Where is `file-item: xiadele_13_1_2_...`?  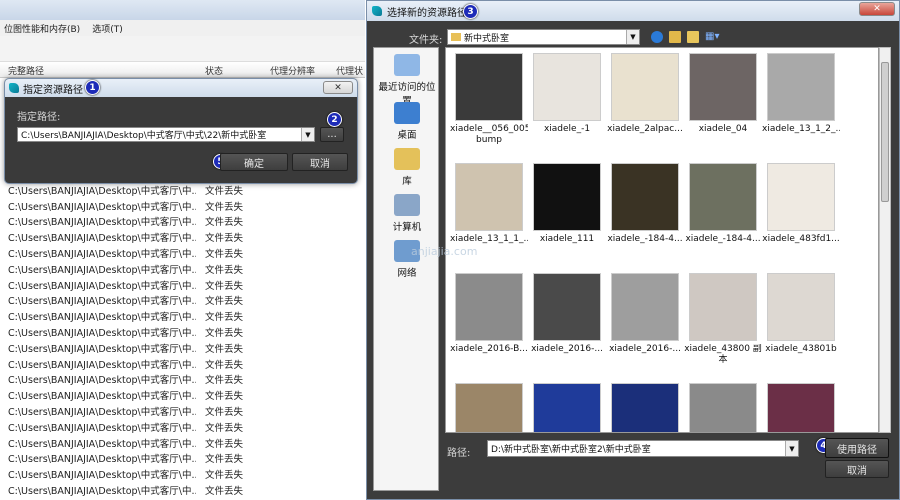 file-item: xiadele_13_1_2_... is located at coordinates (801, 94).